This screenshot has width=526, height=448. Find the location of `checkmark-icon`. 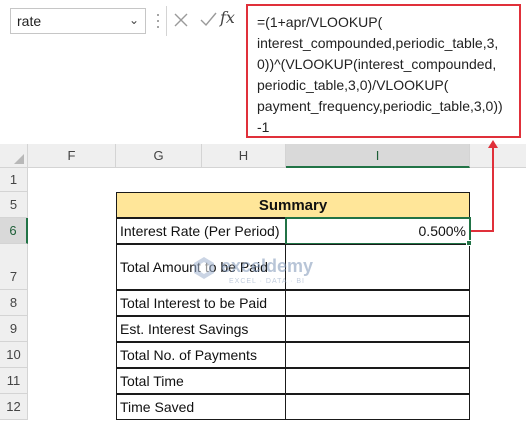

checkmark-icon is located at coordinates (208, 20).